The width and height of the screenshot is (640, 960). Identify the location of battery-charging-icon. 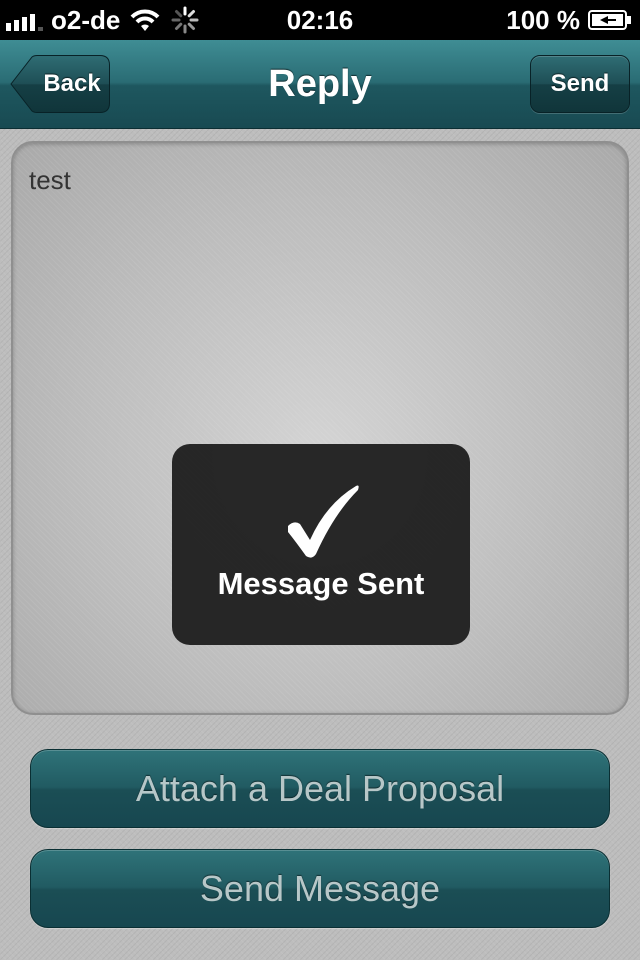
(609, 20).